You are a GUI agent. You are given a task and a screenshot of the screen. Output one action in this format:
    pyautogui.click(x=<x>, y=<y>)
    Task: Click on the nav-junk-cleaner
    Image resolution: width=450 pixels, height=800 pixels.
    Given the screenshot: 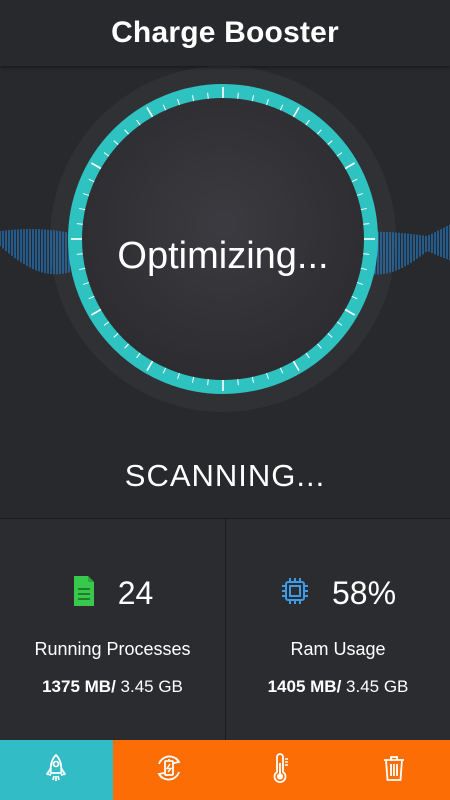 What is the action you would take?
    pyautogui.click(x=393, y=770)
    